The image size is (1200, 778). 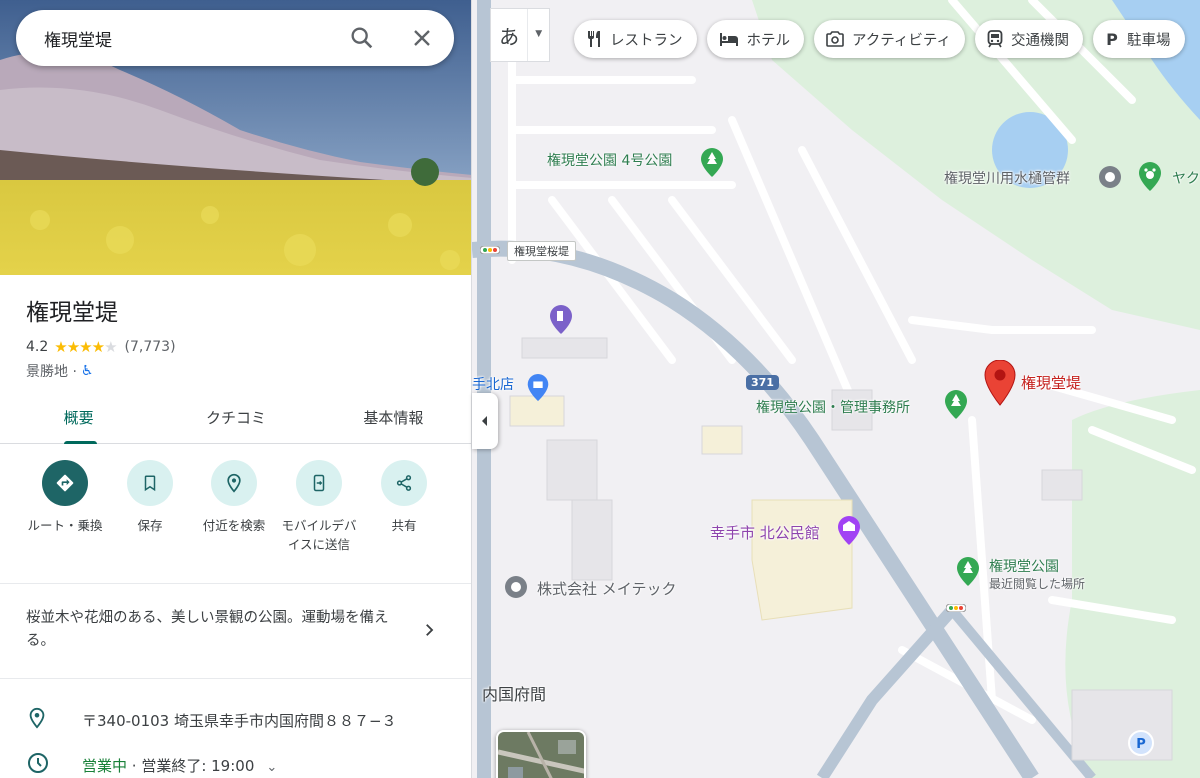 I want to click on parking-icon: P, so click(x=1112, y=39).